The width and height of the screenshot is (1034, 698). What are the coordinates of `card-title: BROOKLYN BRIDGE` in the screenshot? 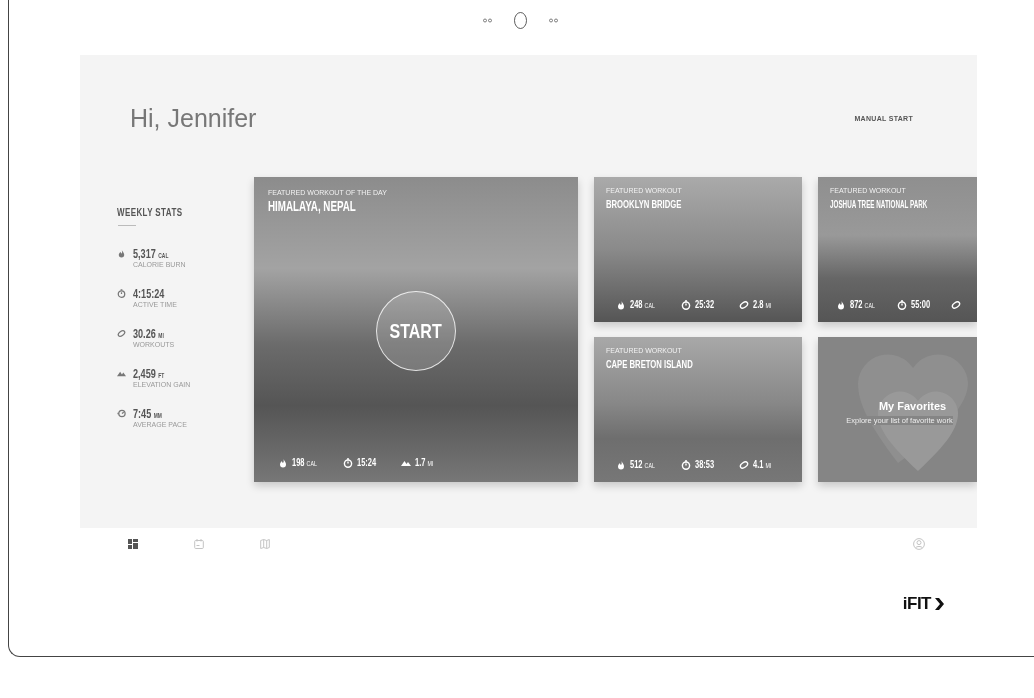 It's located at (644, 204).